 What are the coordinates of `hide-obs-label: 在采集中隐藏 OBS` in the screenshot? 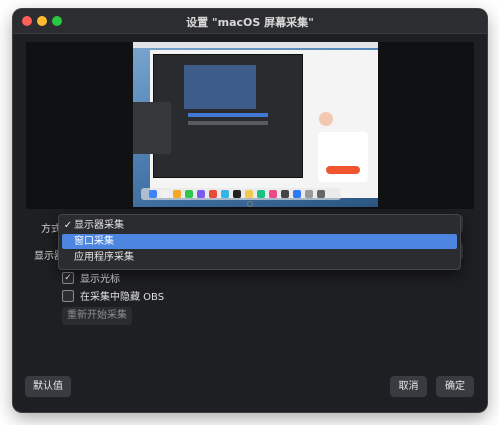 It's located at (122, 297).